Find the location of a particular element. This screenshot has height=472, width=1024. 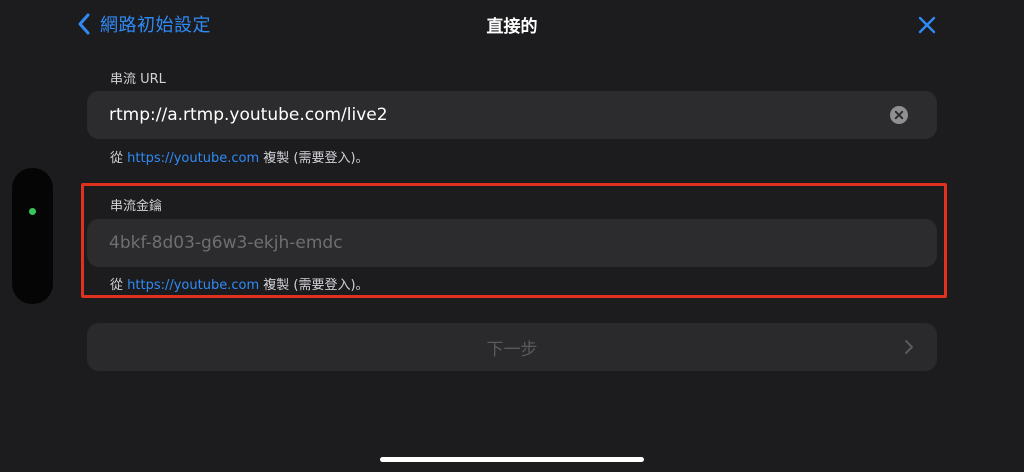

stream-key-input is located at coordinates (489, 243).